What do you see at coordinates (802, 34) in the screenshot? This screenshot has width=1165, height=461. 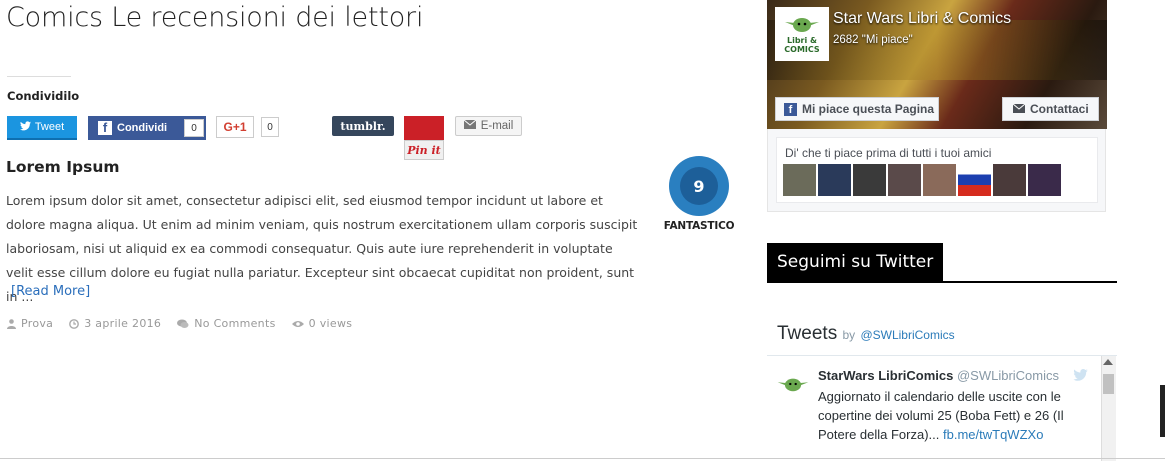 I see `facebook-page-logo: Libri & COMICS` at bounding box center [802, 34].